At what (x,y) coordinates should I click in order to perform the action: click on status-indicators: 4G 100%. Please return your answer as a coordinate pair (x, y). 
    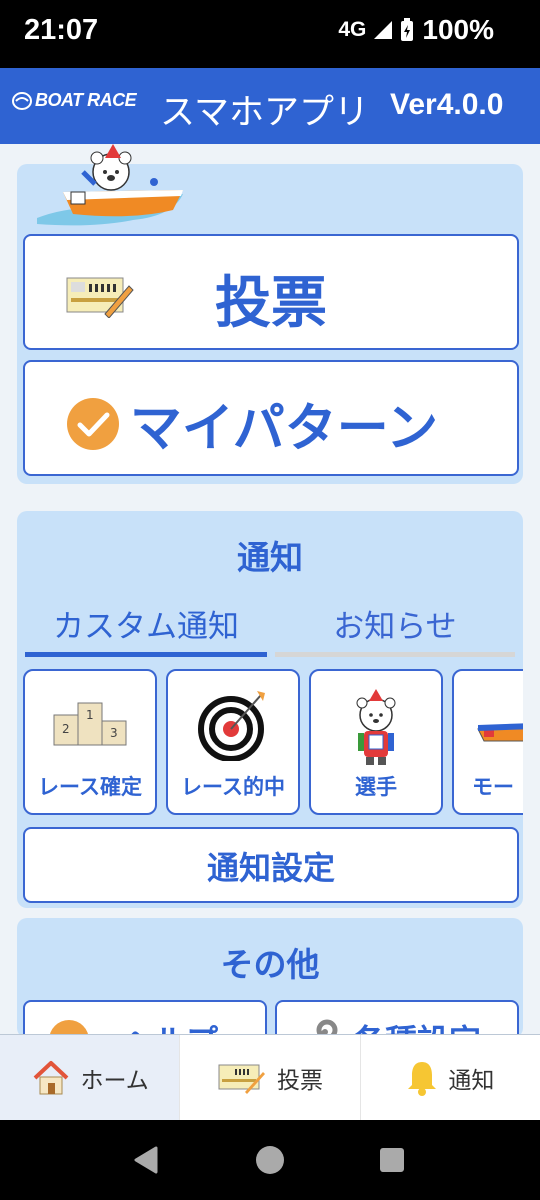
    Looking at the image, I should click on (416, 30).